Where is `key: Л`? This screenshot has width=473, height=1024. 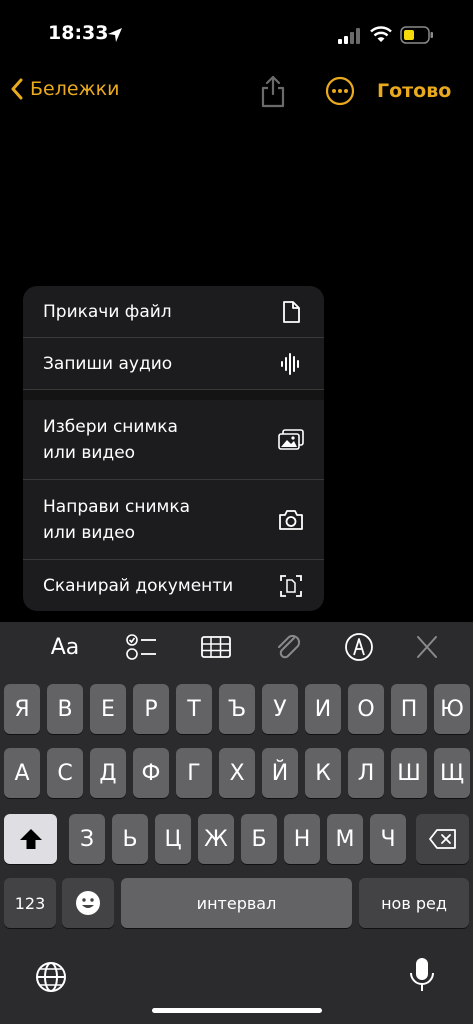 key: Л is located at coordinates (366, 773).